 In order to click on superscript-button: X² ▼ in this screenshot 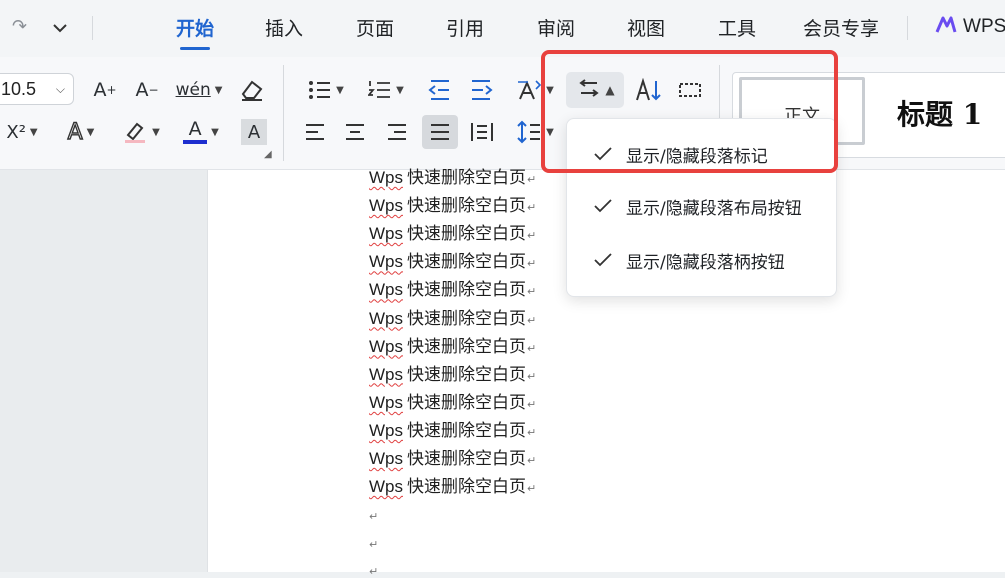, I will do `click(22, 132)`.